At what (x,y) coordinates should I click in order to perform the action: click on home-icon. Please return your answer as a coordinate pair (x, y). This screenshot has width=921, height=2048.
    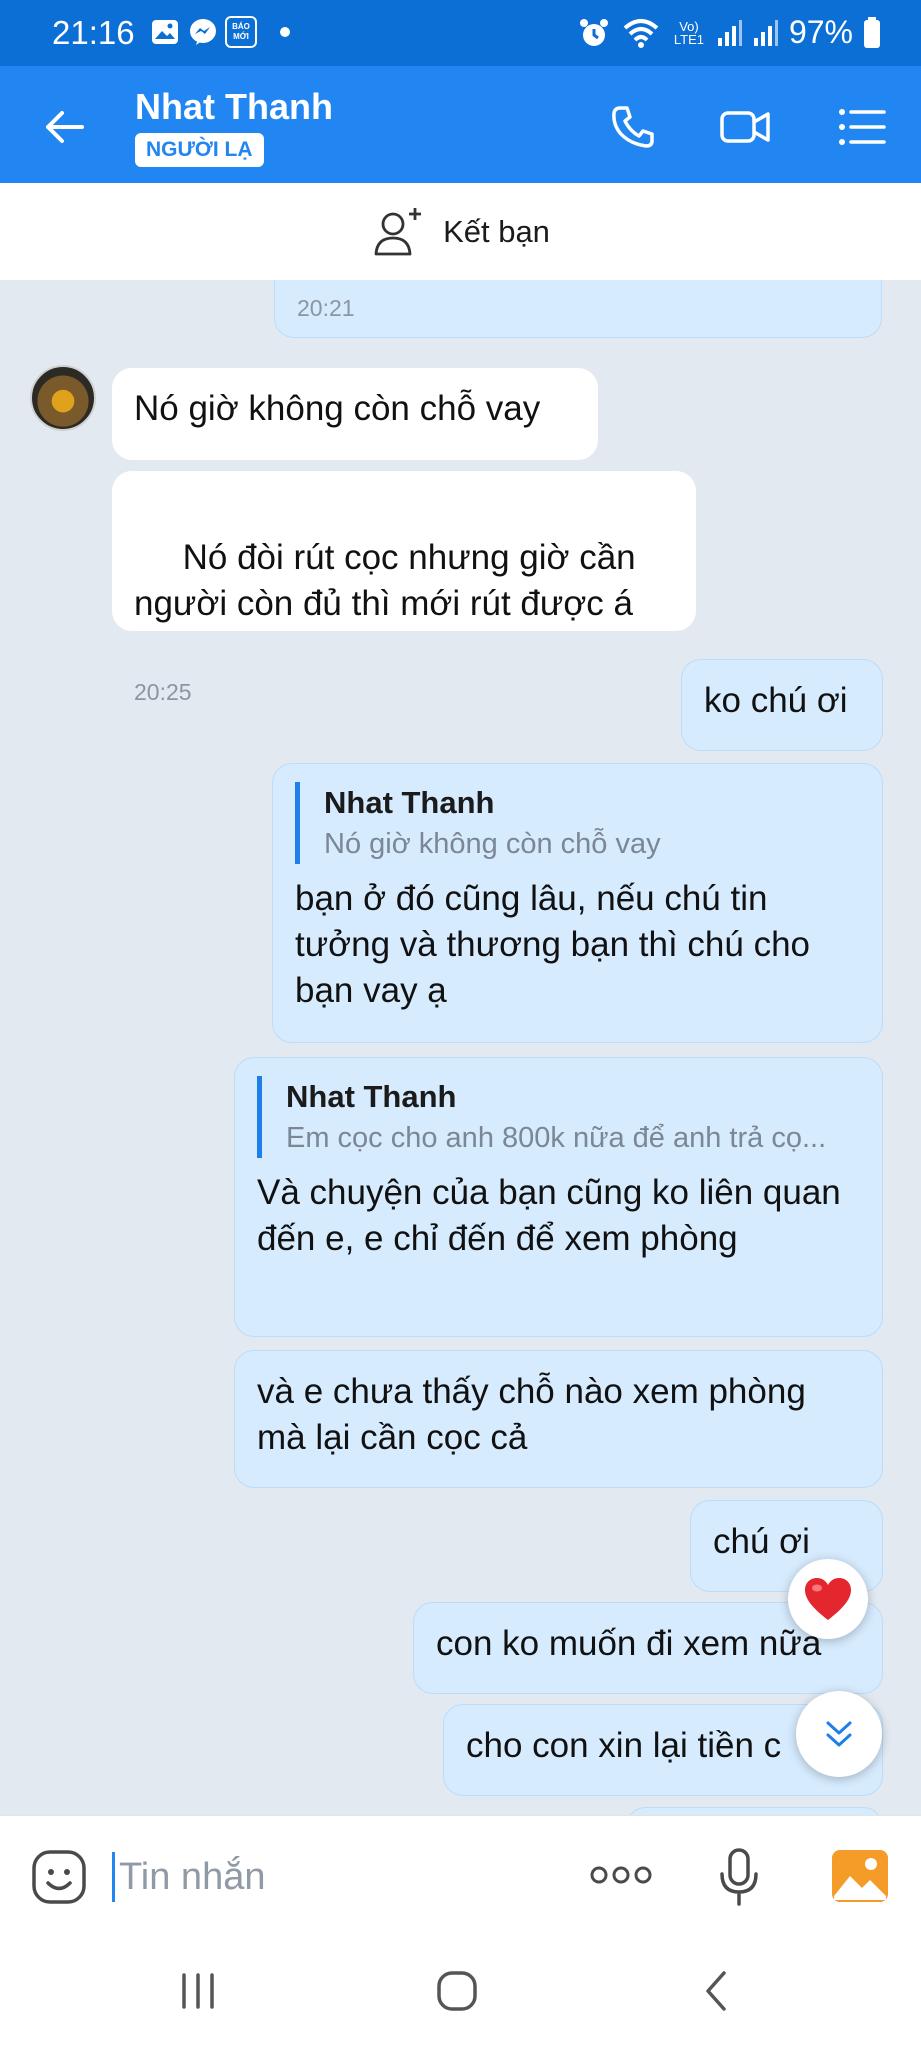
    Looking at the image, I should click on (457, 1991).